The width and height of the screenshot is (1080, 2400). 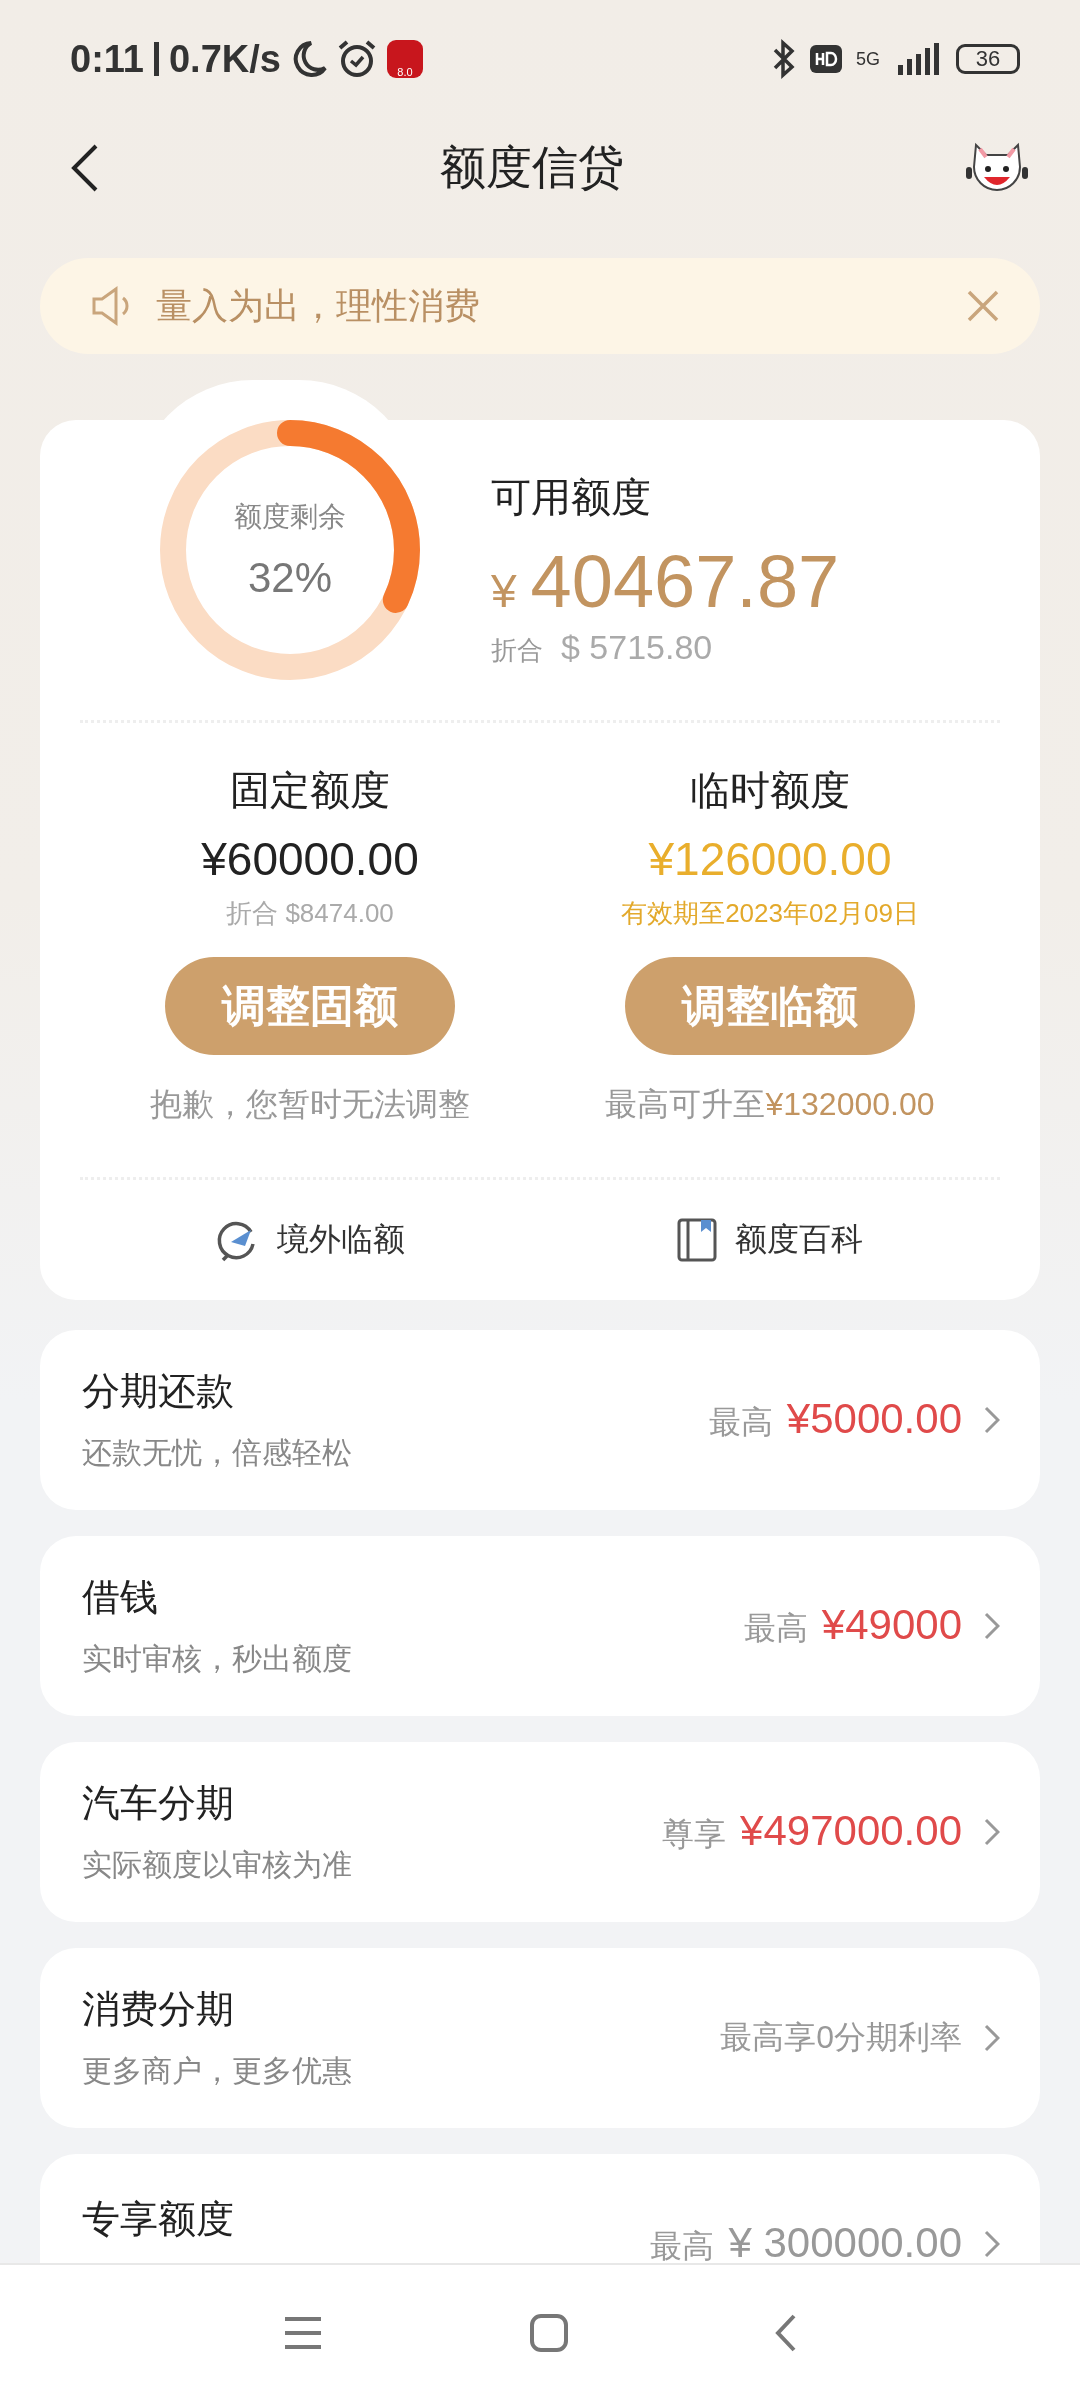 What do you see at coordinates (290, 578) in the screenshot?
I see `remaining-percent: 32%` at bounding box center [290, 578].